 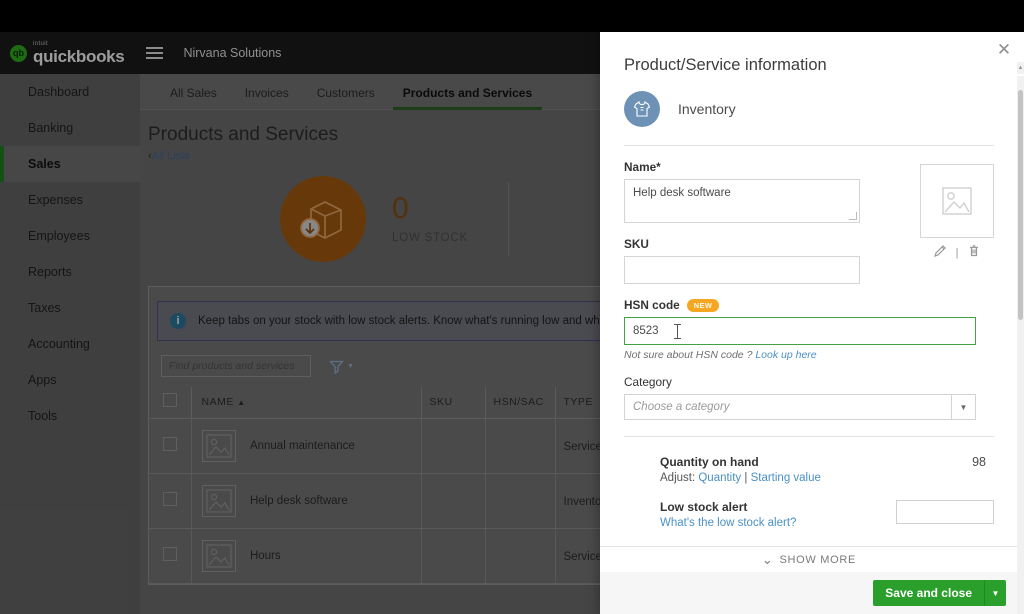 What do you see at coordinates (940, 252) in the screenshot?
I see `pencil-edit-icon` at bounding box center [940, 252].